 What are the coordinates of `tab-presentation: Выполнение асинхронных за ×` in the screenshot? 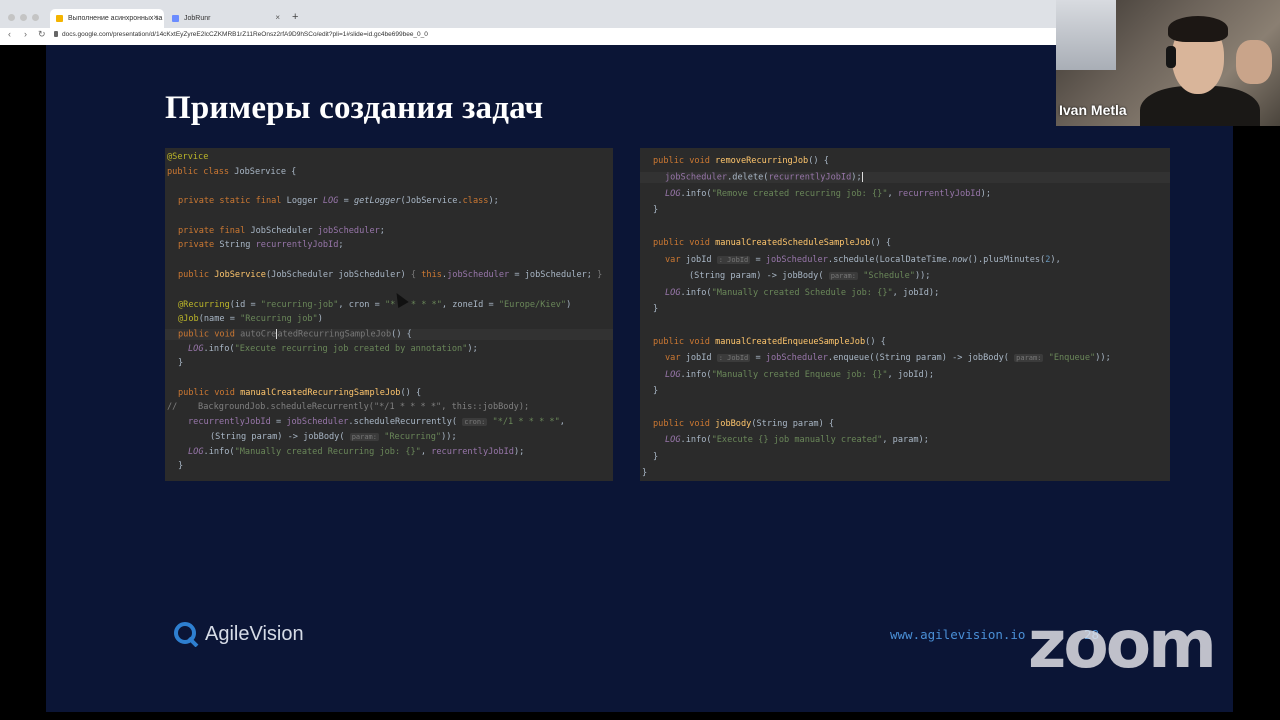 It's located at (107, 18).